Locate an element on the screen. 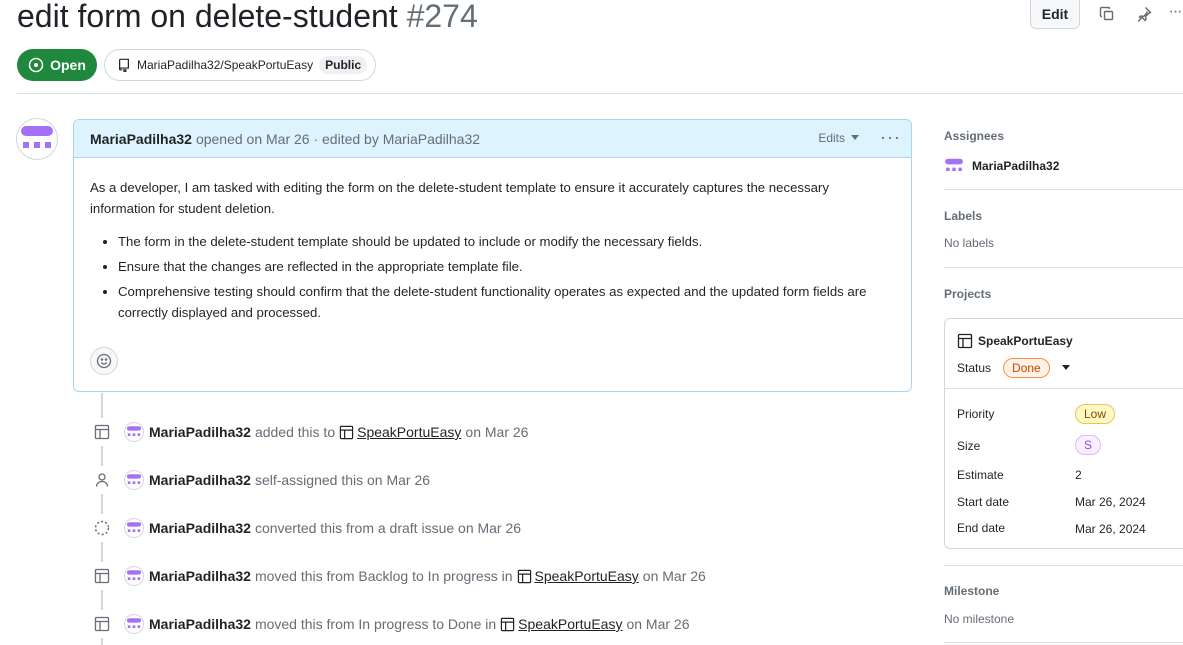 The width and height of the screenshot is (1183, 645). project-card-title: SpeakPortuEasy is located at coordinates (1015, 341).